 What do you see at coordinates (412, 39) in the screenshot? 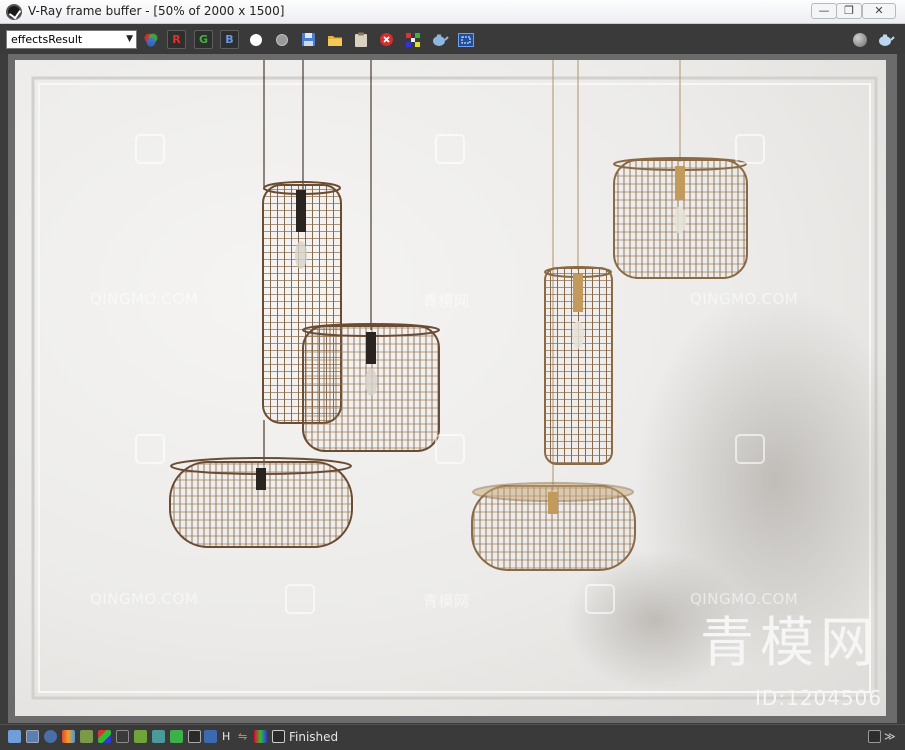
I see `track-mouse-icon` at bounding box center [412, 39].